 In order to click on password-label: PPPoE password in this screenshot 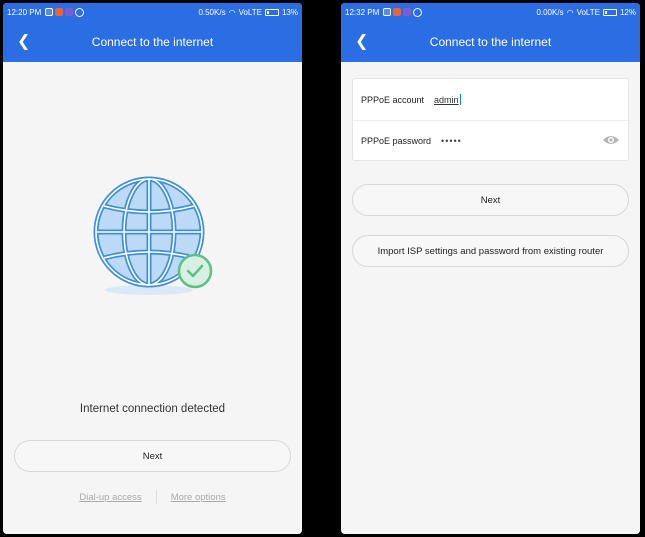, I will do `click(396, 141)`.